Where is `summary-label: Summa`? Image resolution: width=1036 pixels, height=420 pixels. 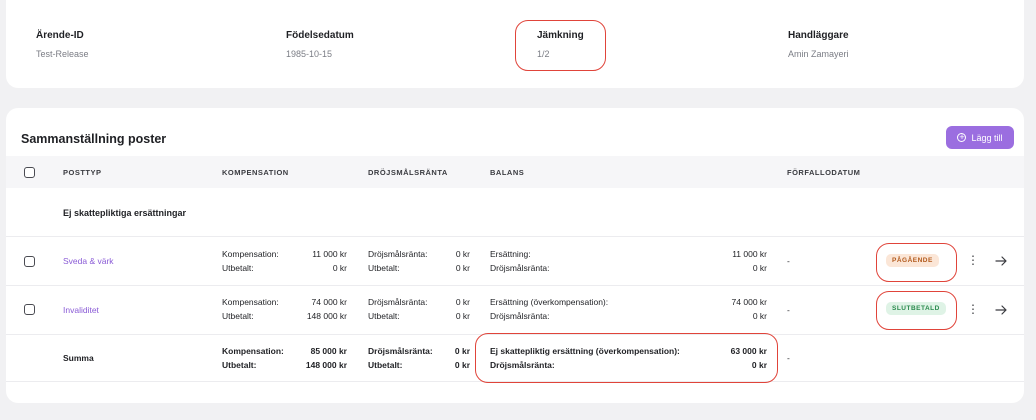 summary-label: Summa is located at coordinates (78, 358).